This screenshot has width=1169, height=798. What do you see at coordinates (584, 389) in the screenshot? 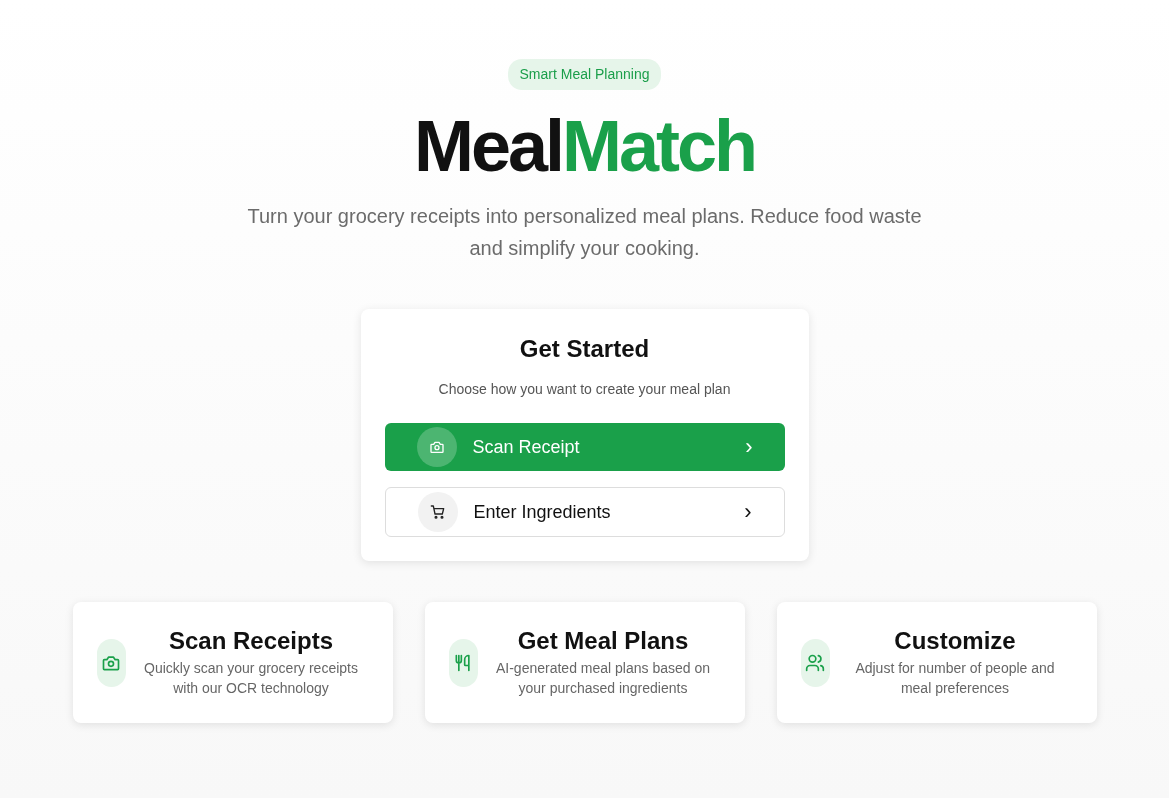
I see `card-description: Choose how you want to create your meal plan` at bounding box center [584, 389].